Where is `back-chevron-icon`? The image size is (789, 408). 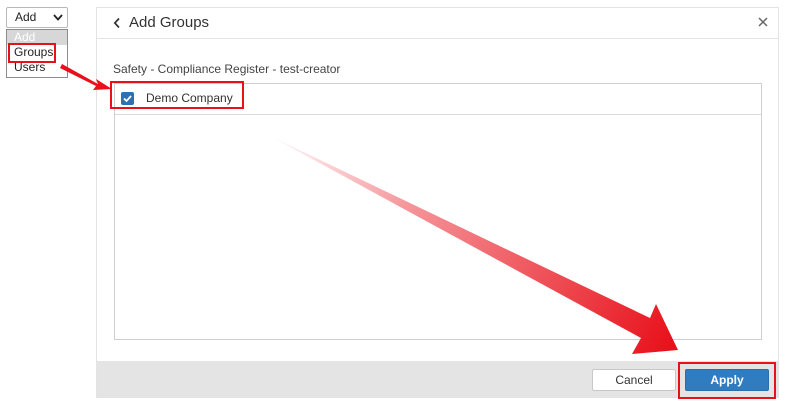 back-chevron-icon is located at coordinates (117, 23).